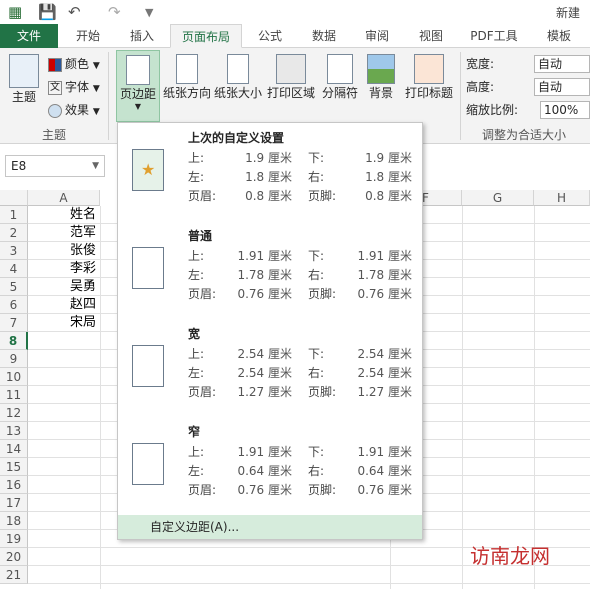  Describe the element at coordinates (380, 93) in the screenshot. I see `background-label: 背景` at that location.